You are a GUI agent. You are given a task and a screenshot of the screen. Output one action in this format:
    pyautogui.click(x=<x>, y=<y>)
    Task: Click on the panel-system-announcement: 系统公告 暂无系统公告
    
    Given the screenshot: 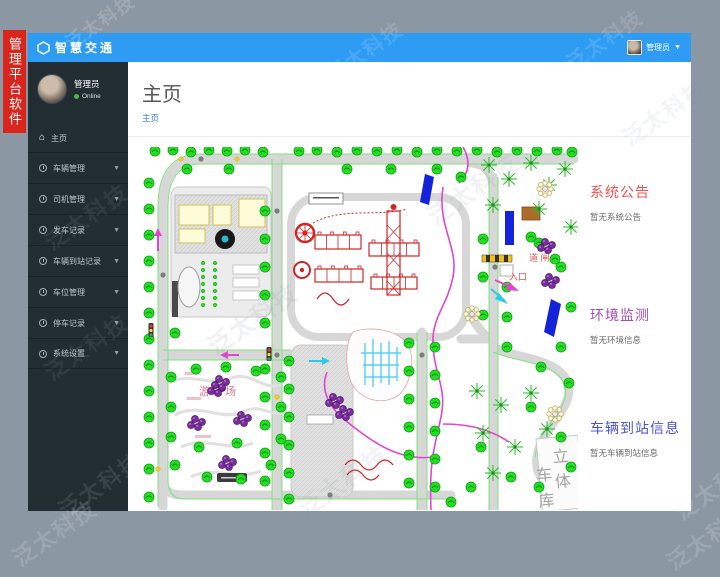 What is the action you would take?
    pyautogui.click(x=640, y=202)
    